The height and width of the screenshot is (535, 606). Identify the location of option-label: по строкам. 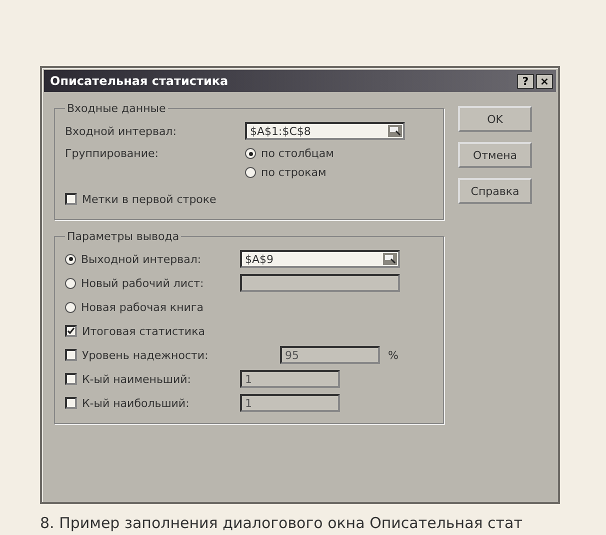
(293, 172).